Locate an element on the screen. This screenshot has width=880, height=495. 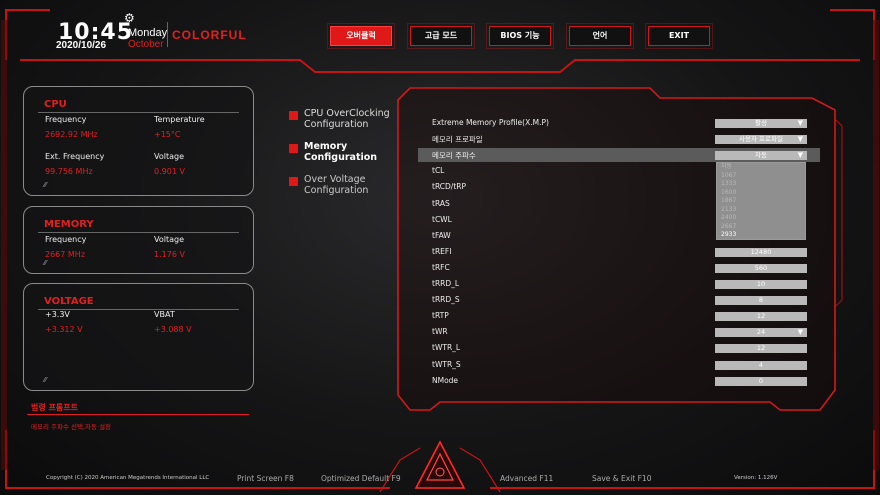
setting-label: tRFC is located at coordinates (441, 267).